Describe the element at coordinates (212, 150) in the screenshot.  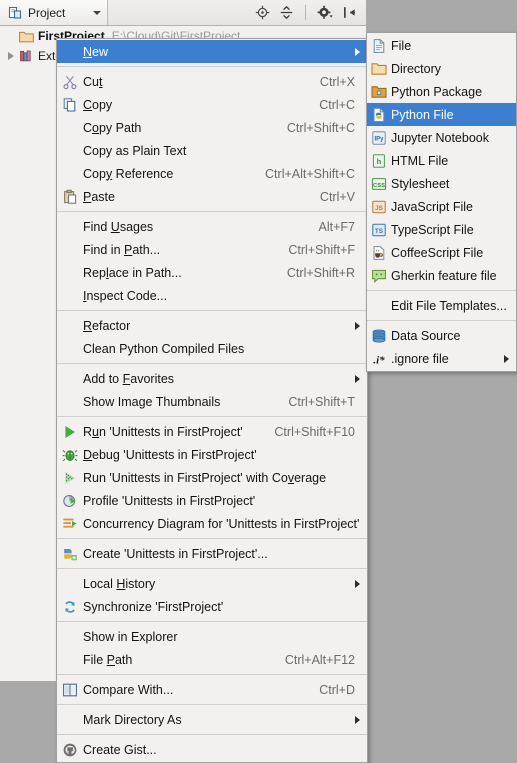
I see `context-menu-item-copy-as-plain-text: Copy as Plain Text` at that location.